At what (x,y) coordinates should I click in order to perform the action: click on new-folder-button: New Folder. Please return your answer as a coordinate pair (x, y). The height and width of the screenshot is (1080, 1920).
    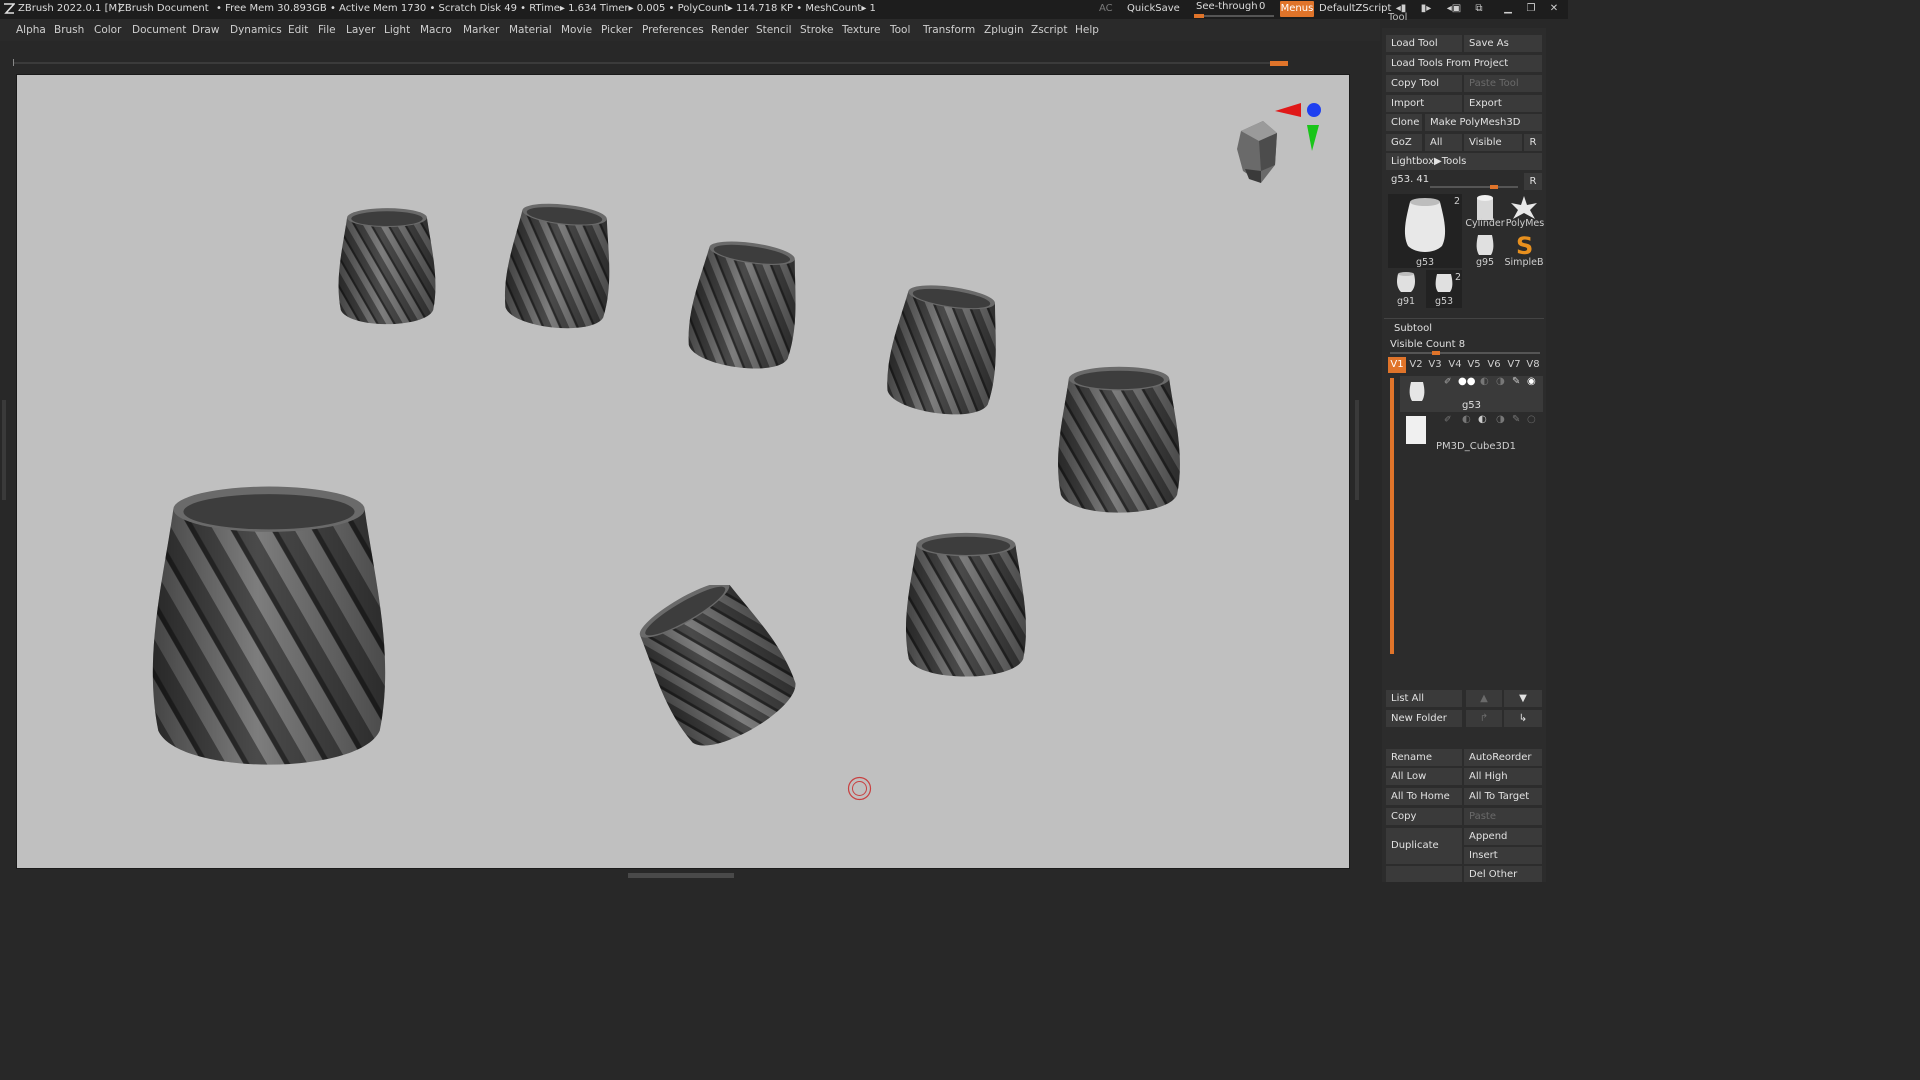
    Looking at the image, I should click on (1424, 718).